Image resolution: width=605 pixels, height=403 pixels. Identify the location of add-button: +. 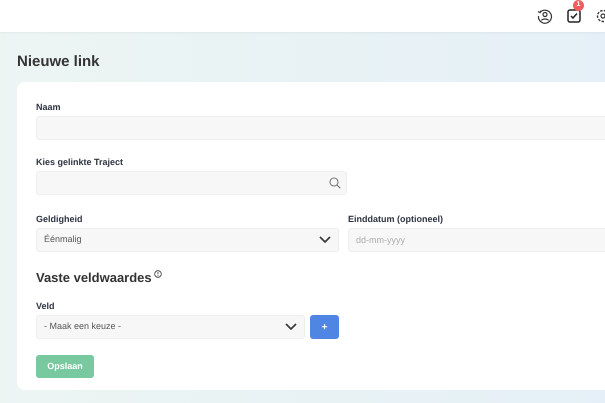
(324, 327).